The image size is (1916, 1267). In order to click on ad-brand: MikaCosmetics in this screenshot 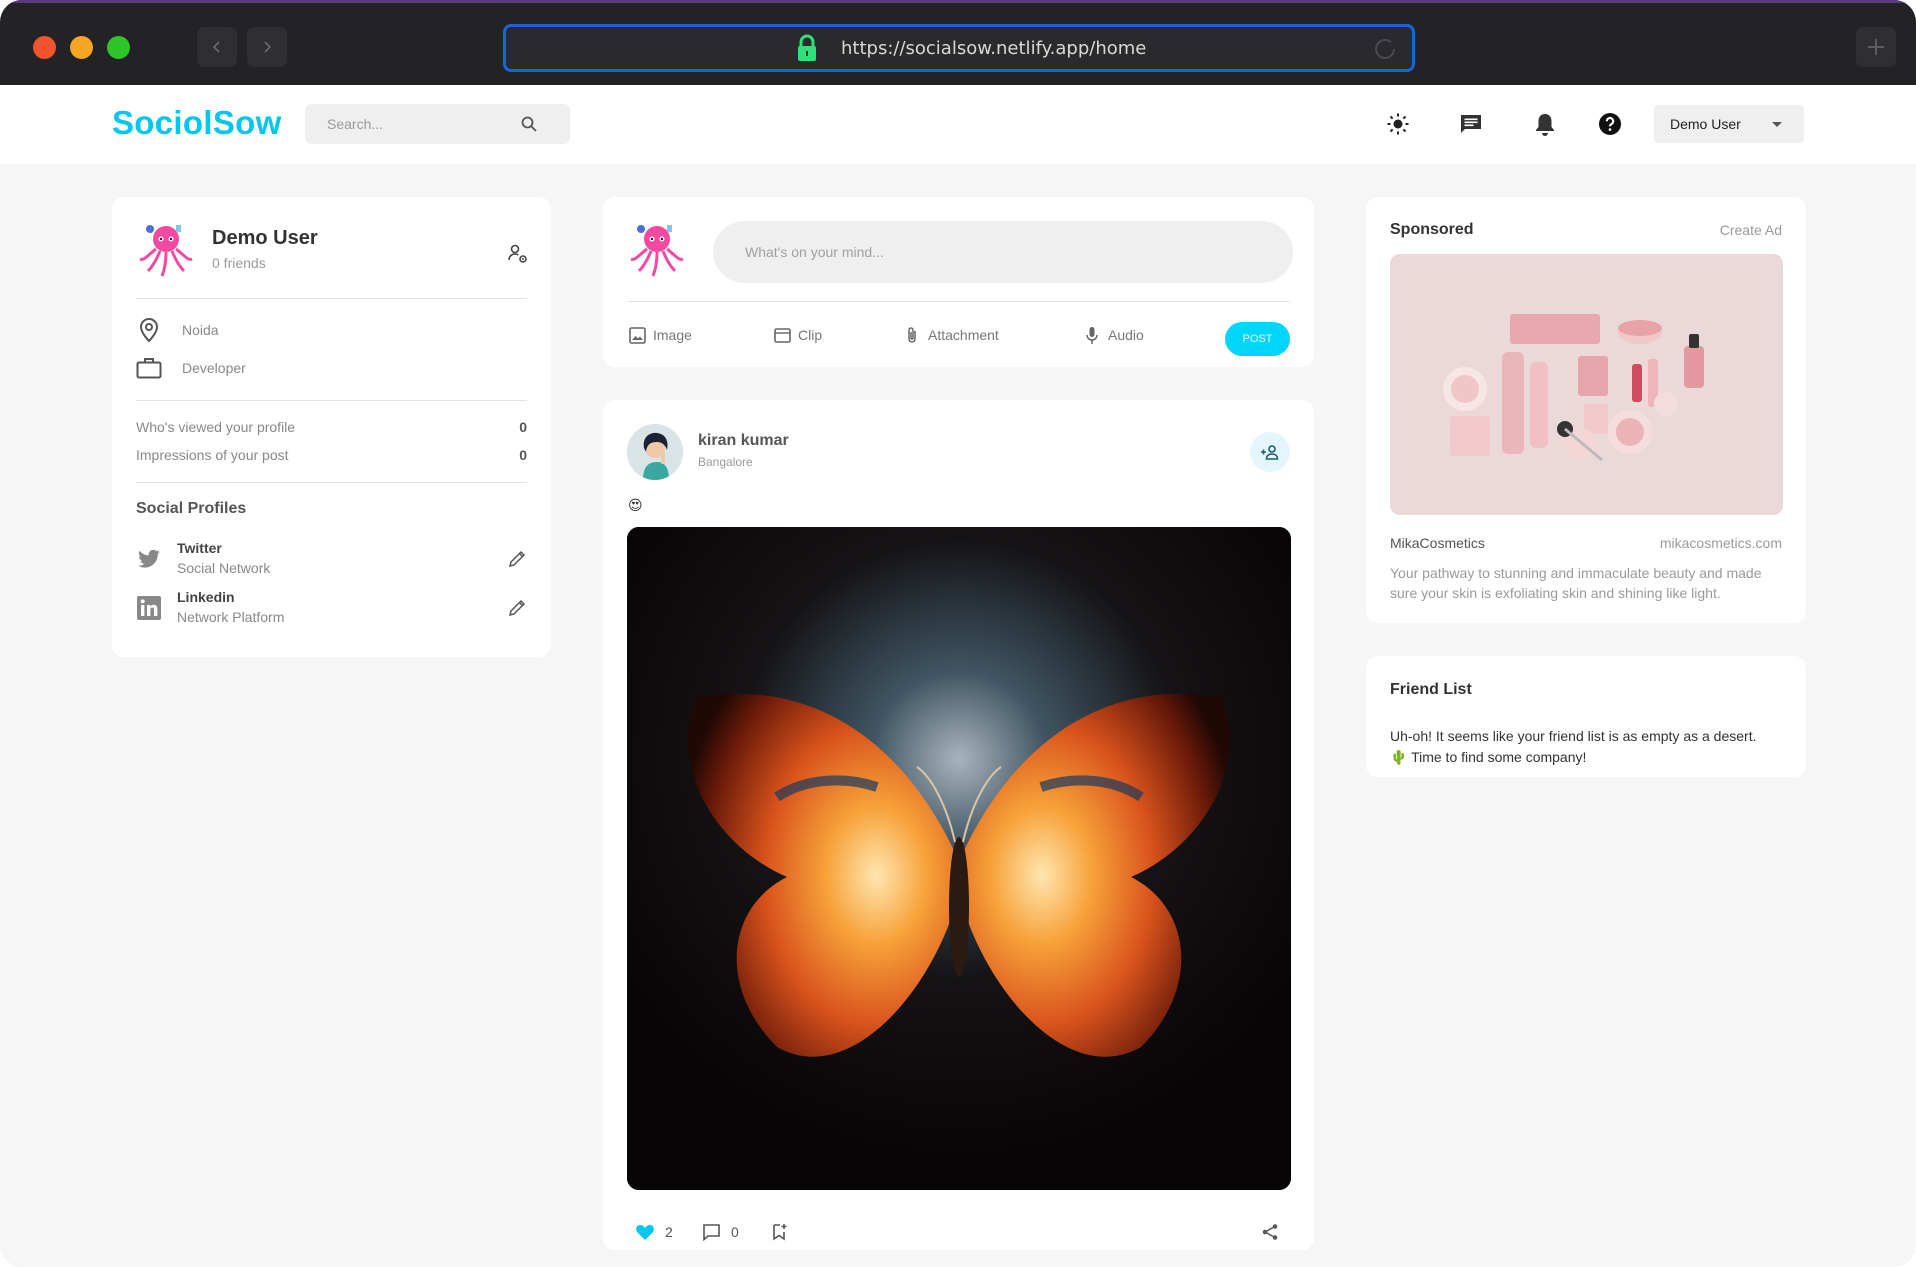, I will do `click(1437, 543)`.